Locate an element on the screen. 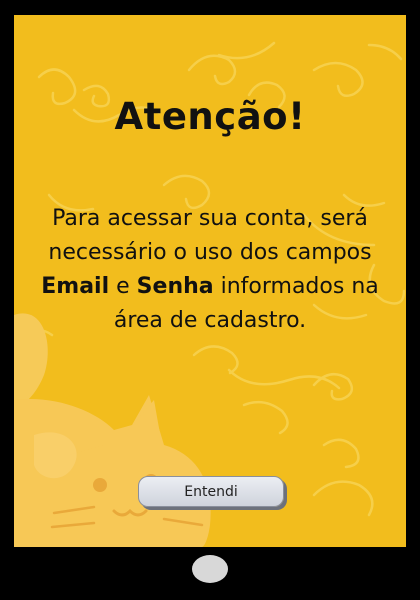 The height and width of the screenshot is (600, 420). alert-title: Atenção! is located at coordinates (210, 116).